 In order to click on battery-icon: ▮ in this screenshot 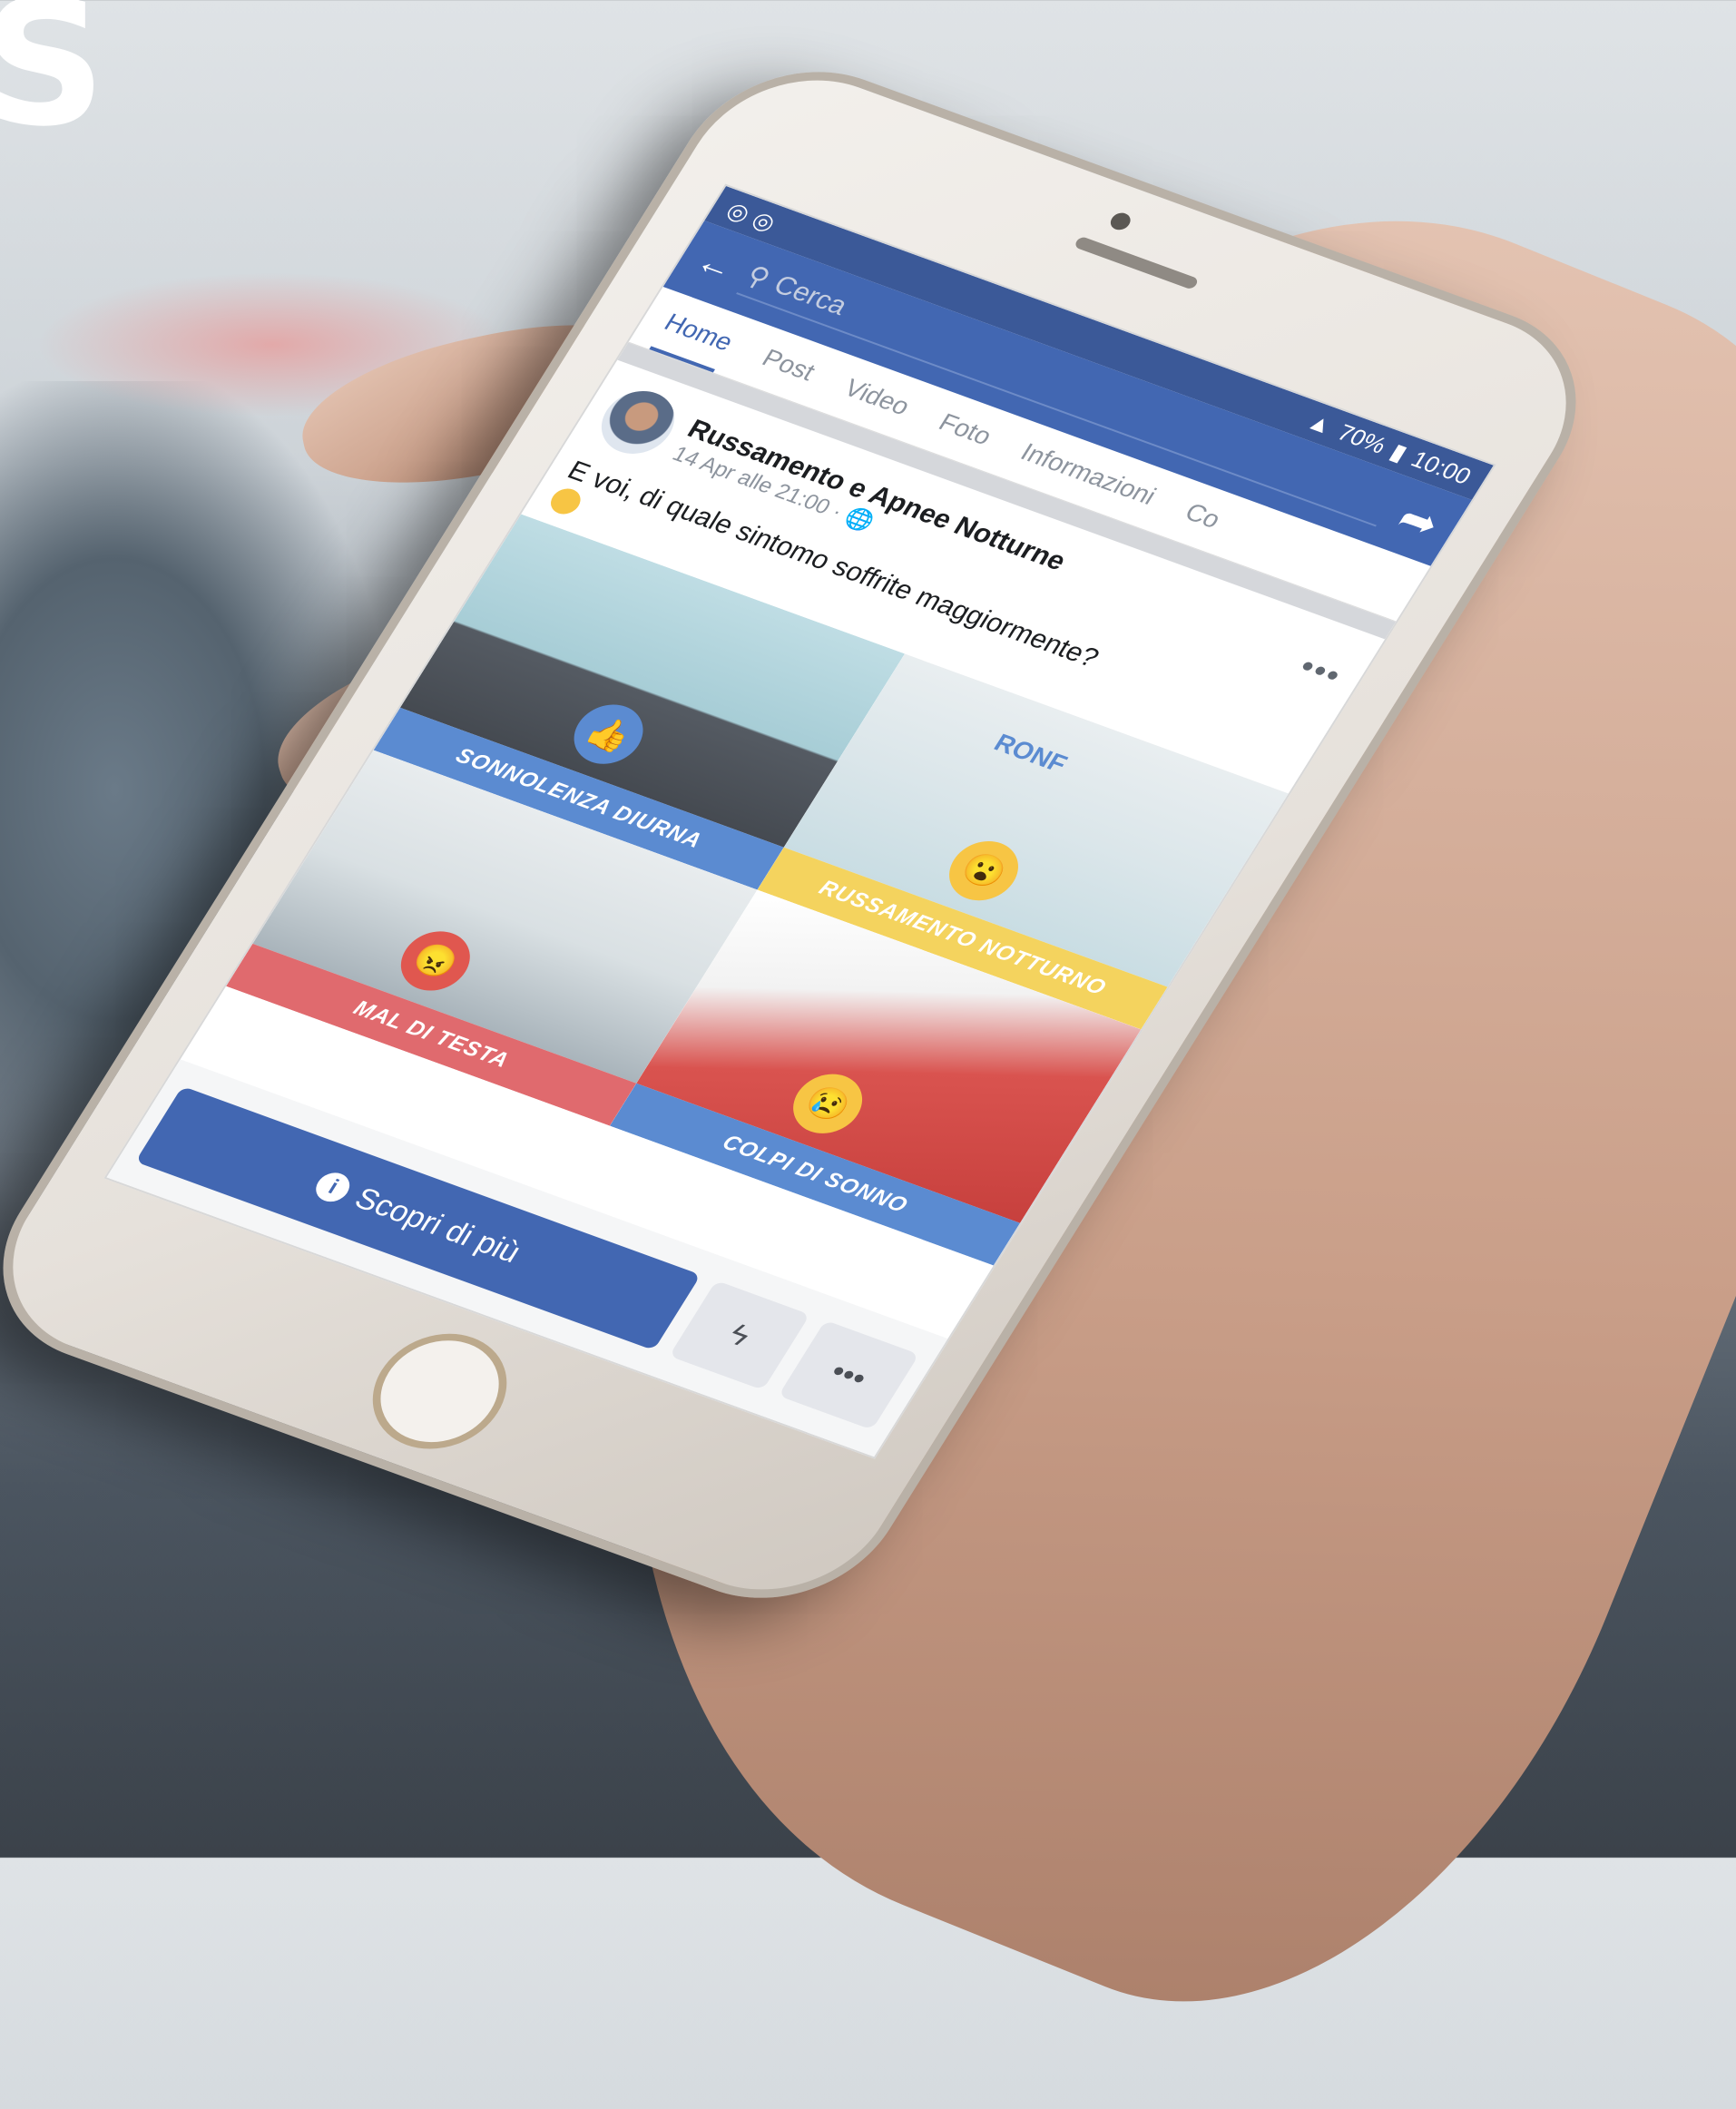, I will do `click(1399, 451)`.